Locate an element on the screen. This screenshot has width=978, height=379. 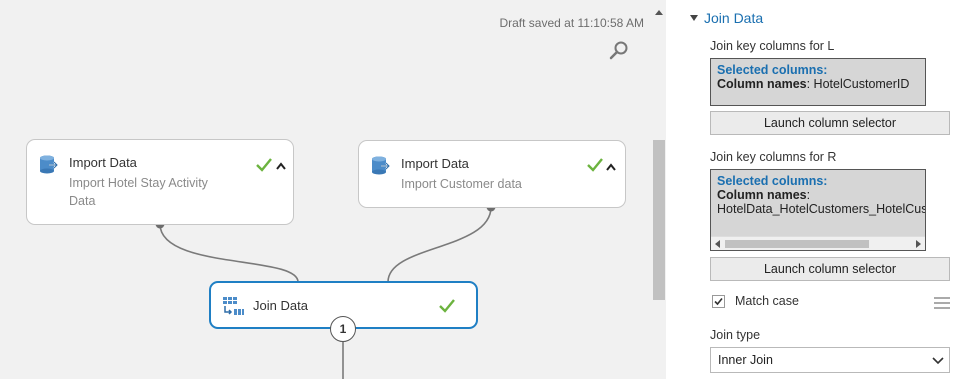
connector-left is located at coordinates (229, 253).